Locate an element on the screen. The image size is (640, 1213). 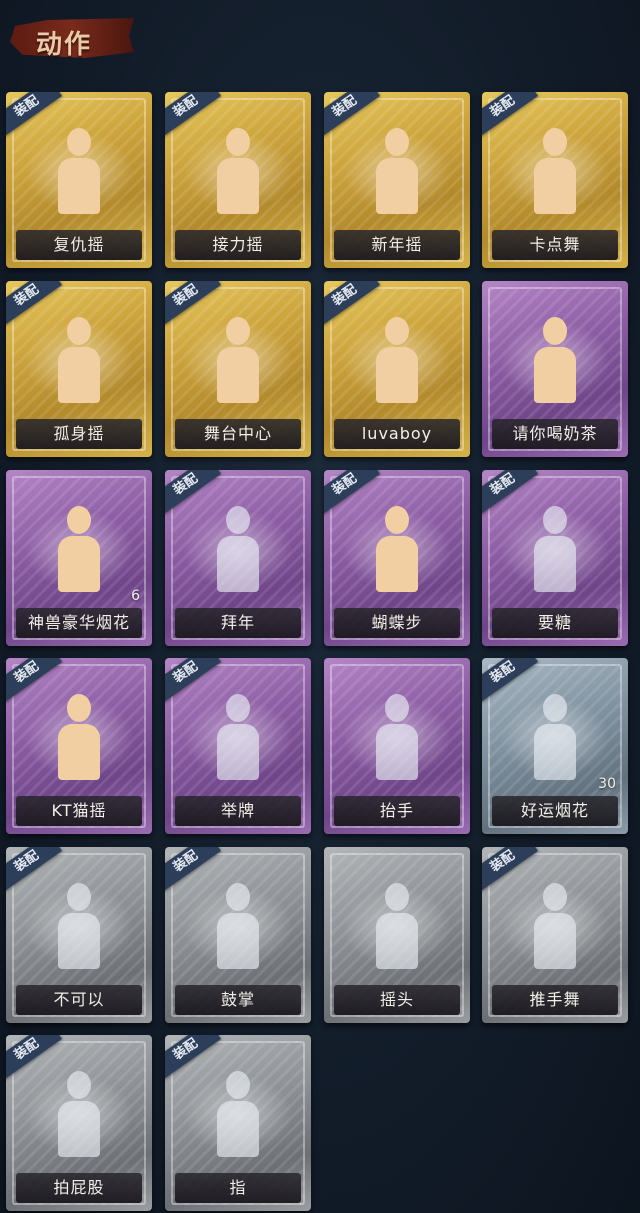
action-card: 装配指 is located at coordinates (238, 1123).